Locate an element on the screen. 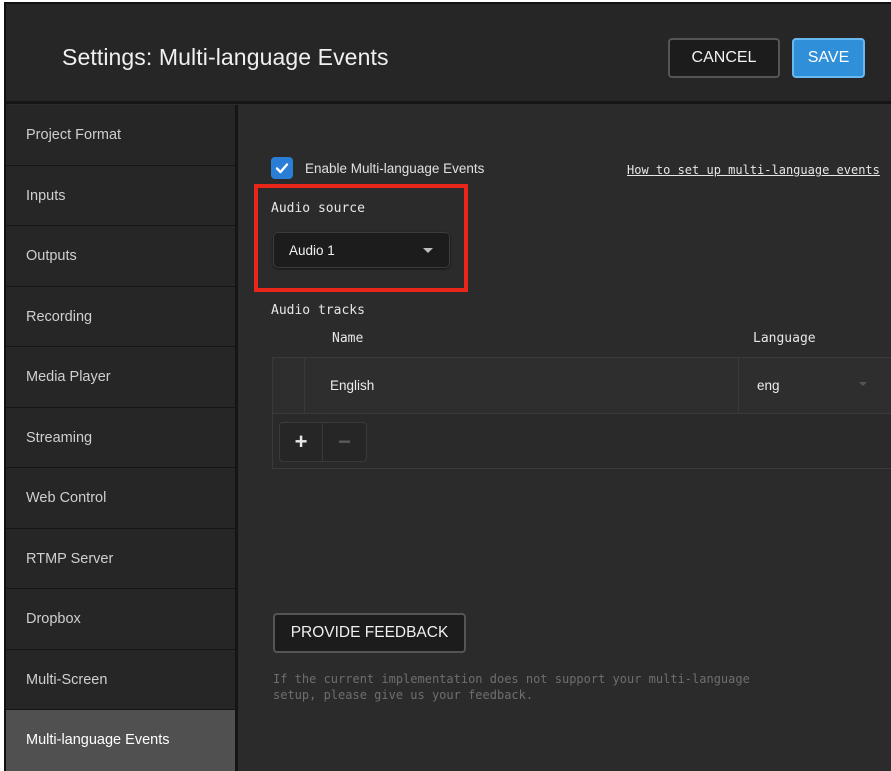  save-button: SAVE is located at coordinates (828, 58).